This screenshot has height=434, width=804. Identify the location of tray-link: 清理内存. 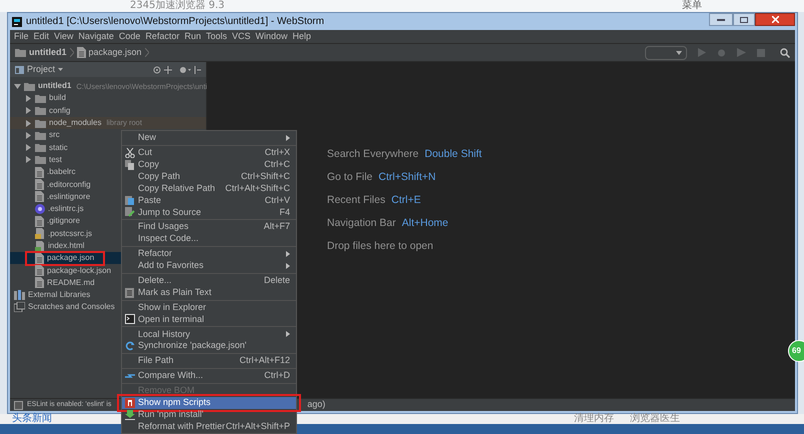
(594, 419).